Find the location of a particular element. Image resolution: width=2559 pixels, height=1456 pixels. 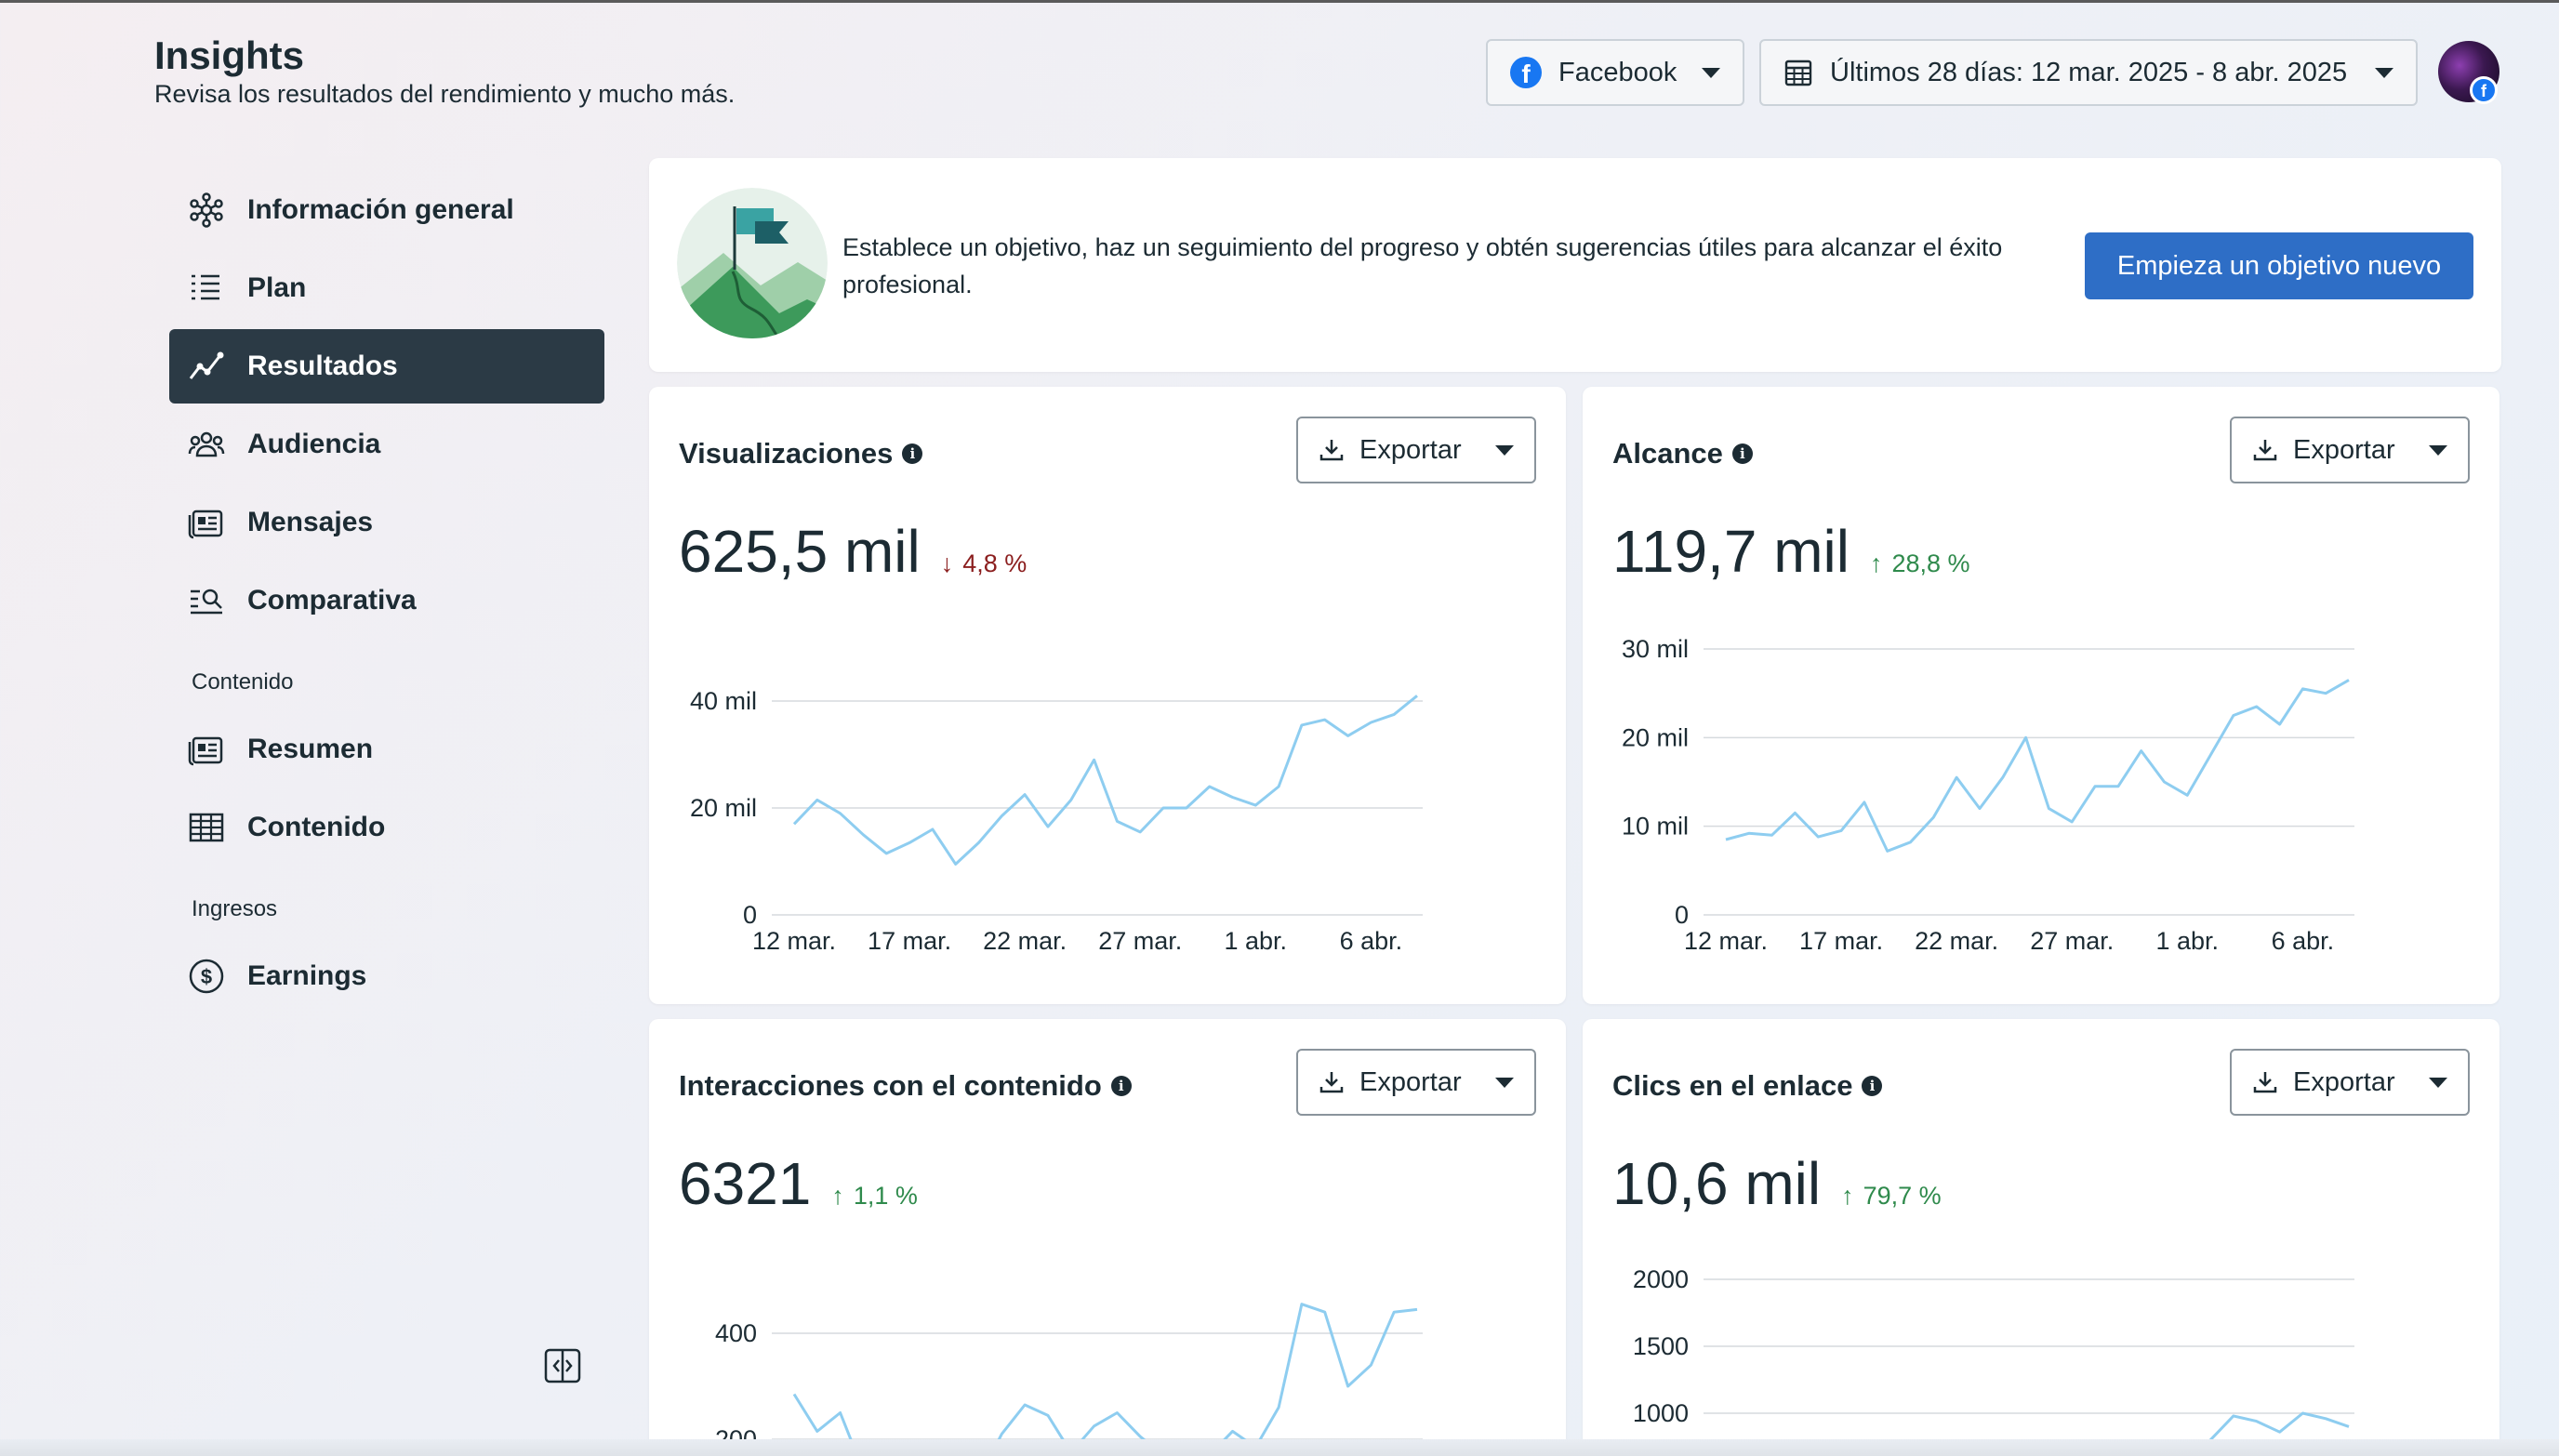

dollar-icon: $ is located at coordinates (206, 976).